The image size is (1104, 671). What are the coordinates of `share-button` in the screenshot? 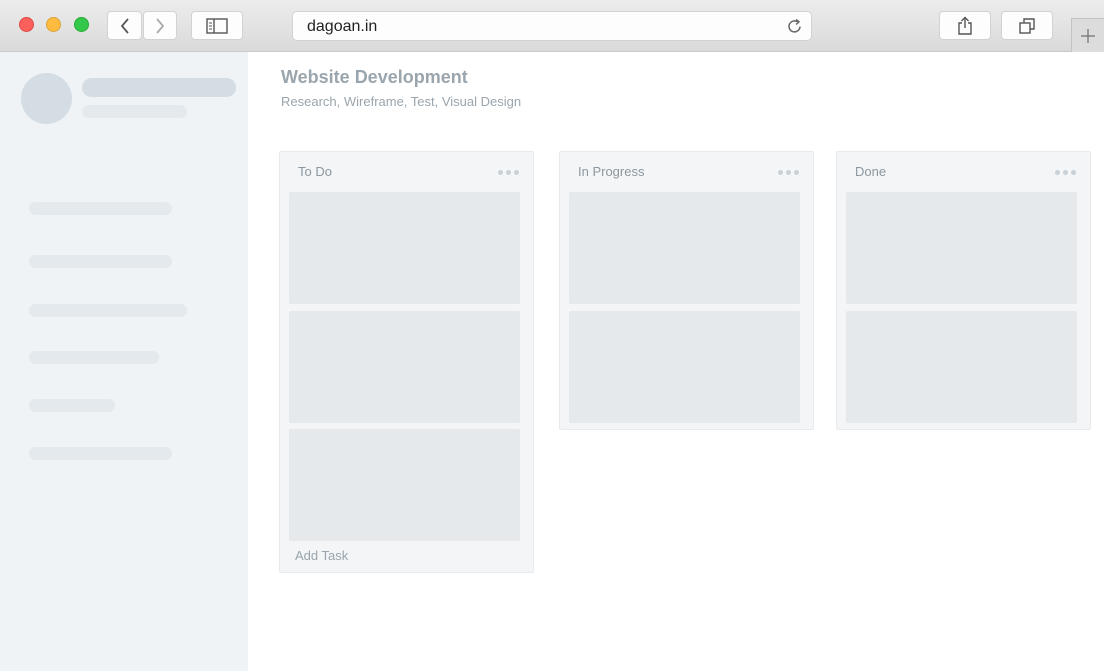 It's located at (965, 25).